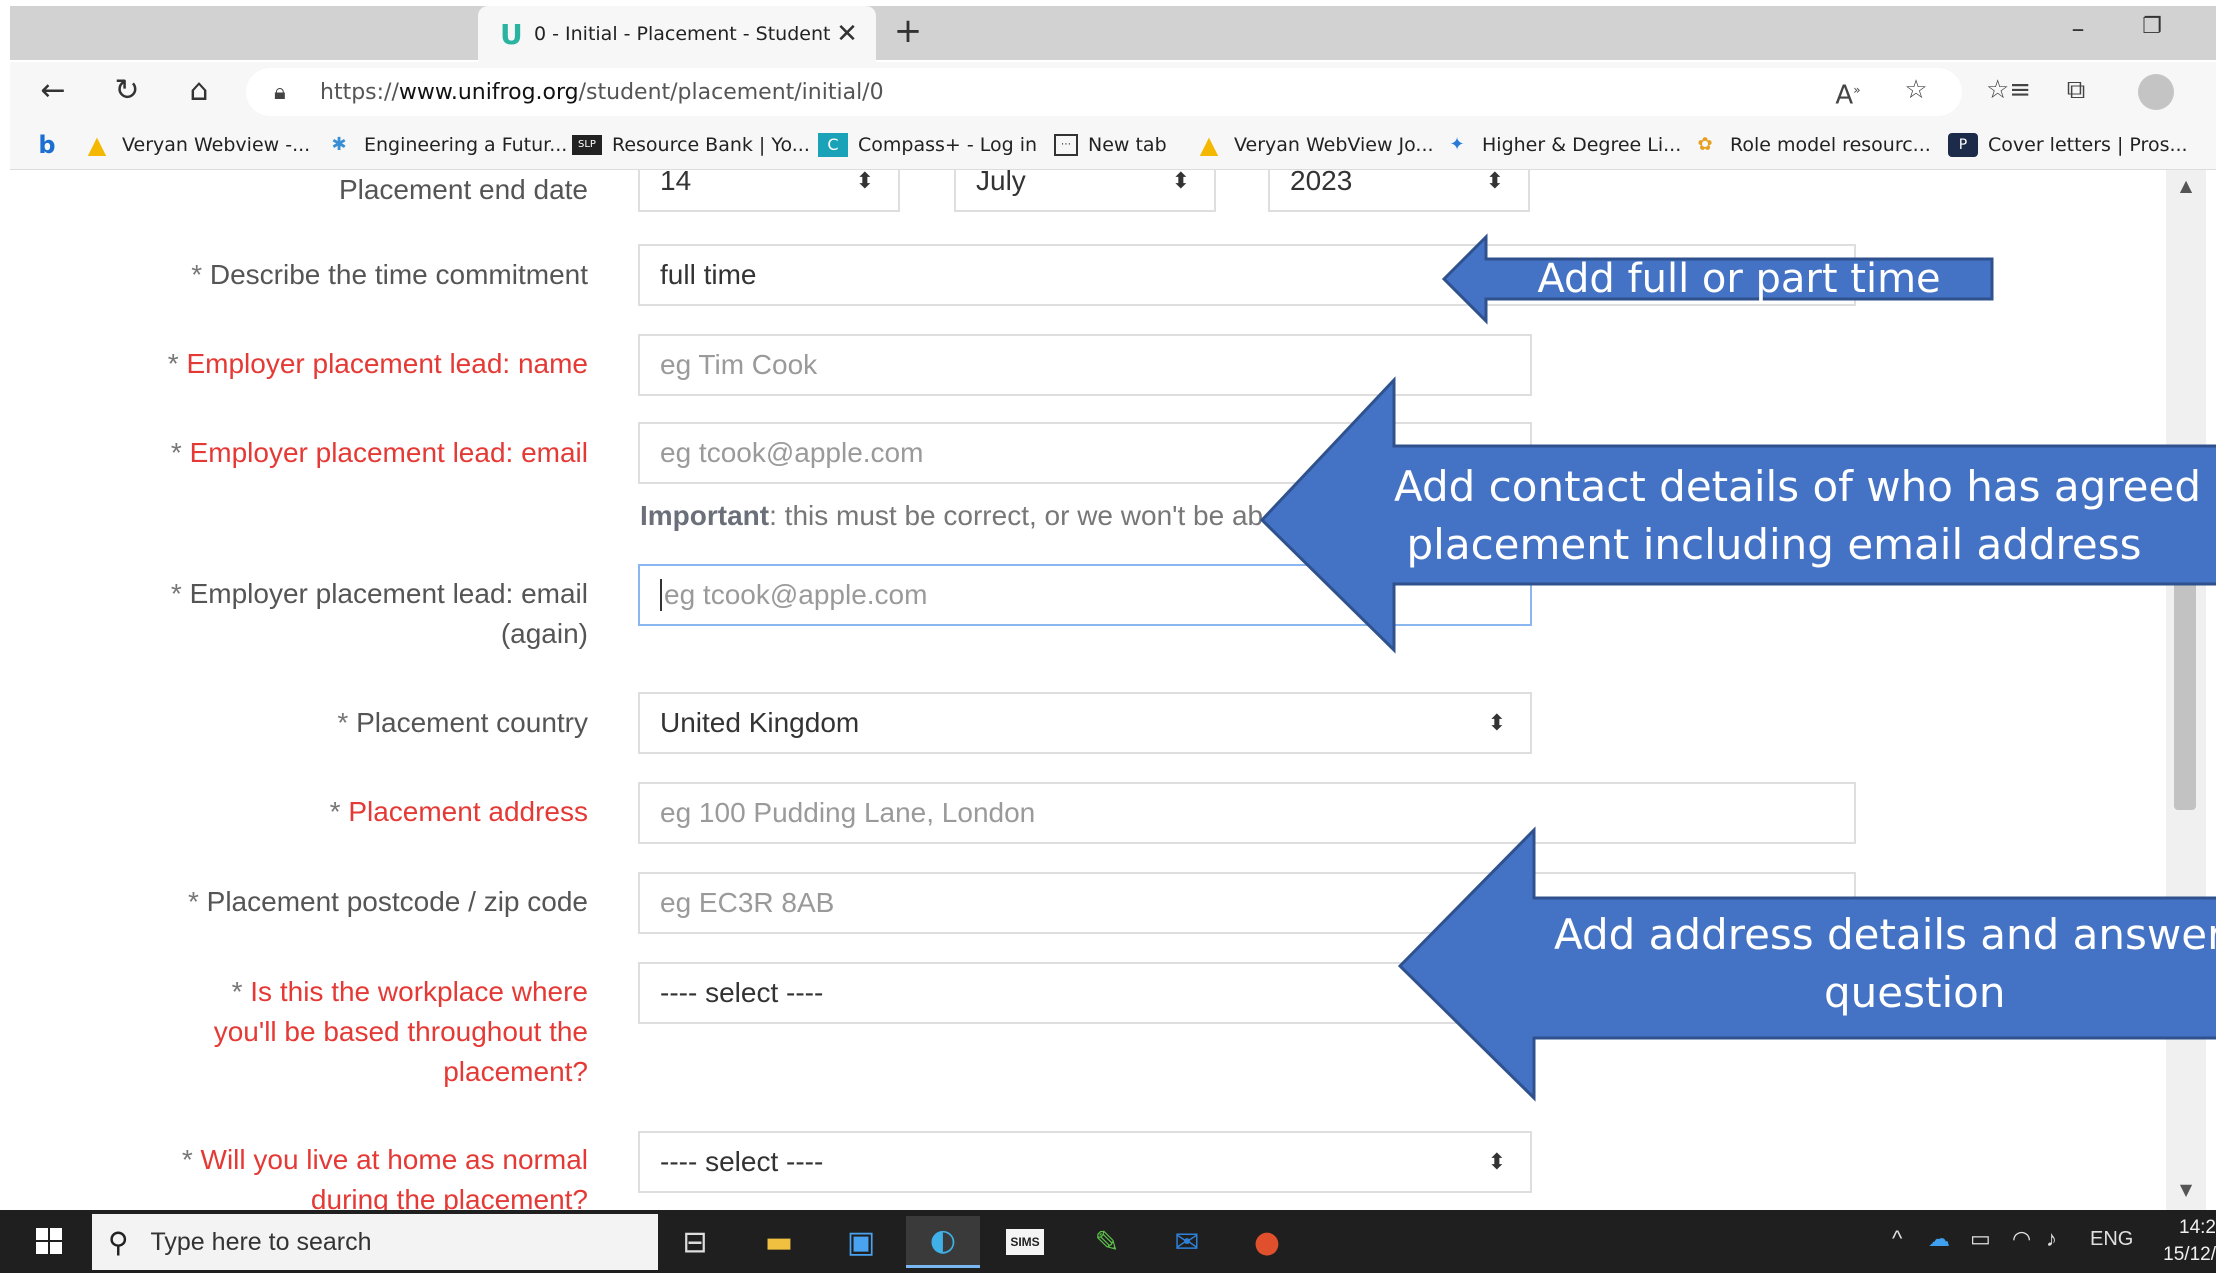 The width and height of the screenshot is (2216, 1273). What do you see at coordinates (375, 1242) in the screenshot?
I see `taskbar-search-input: ⚲ Type here to search` at bounding box center [375, 1242].